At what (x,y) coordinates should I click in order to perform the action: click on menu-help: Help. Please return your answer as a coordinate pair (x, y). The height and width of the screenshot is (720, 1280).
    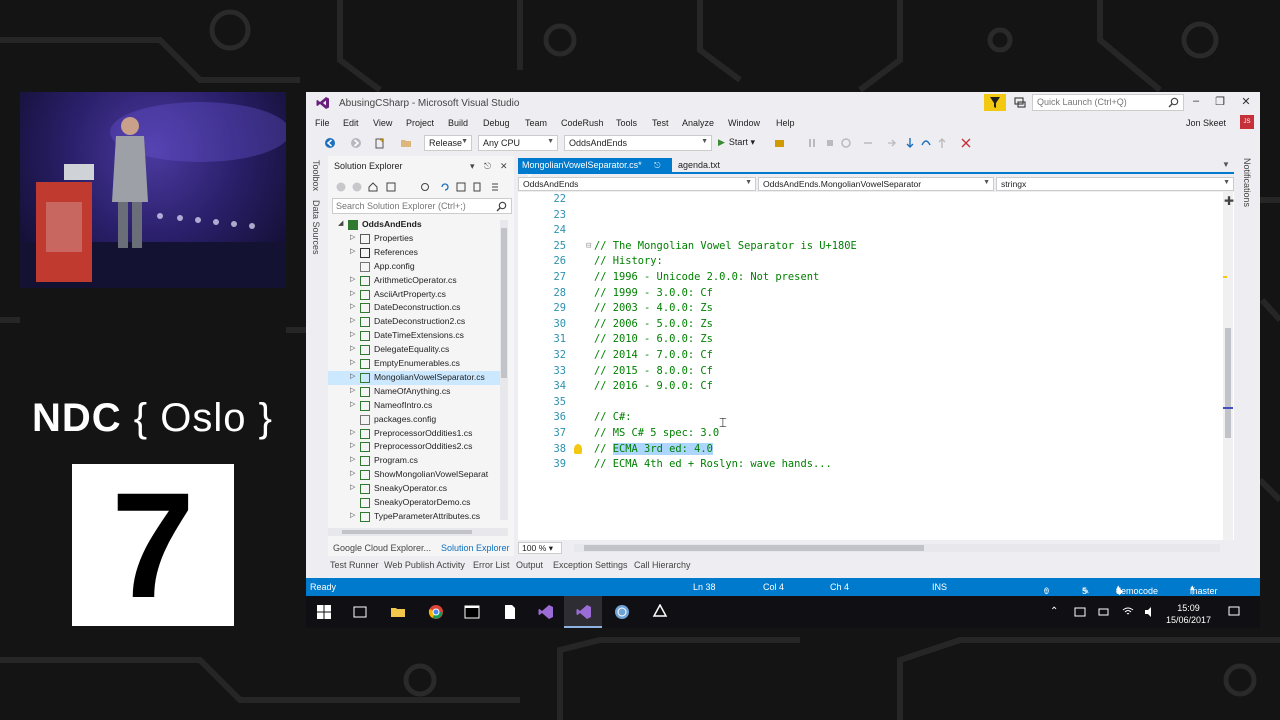
    Looking at the image, I should click on (785, 123).